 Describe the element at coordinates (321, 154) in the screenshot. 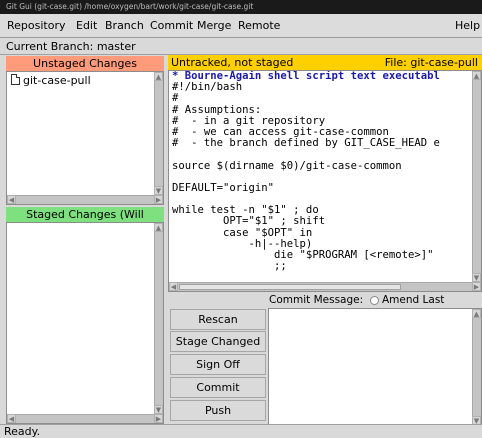

I see `diff-line` at that location.